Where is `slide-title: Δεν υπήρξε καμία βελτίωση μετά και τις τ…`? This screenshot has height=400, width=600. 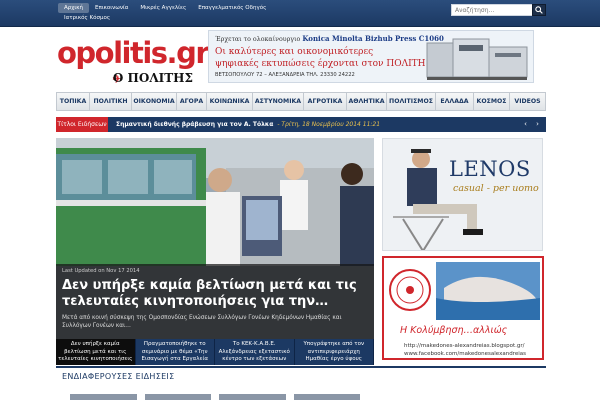
slide-title: Δεν υπήρξε καμία βελτίωση μετά και τις τ… is located at coordinates (215, 294).